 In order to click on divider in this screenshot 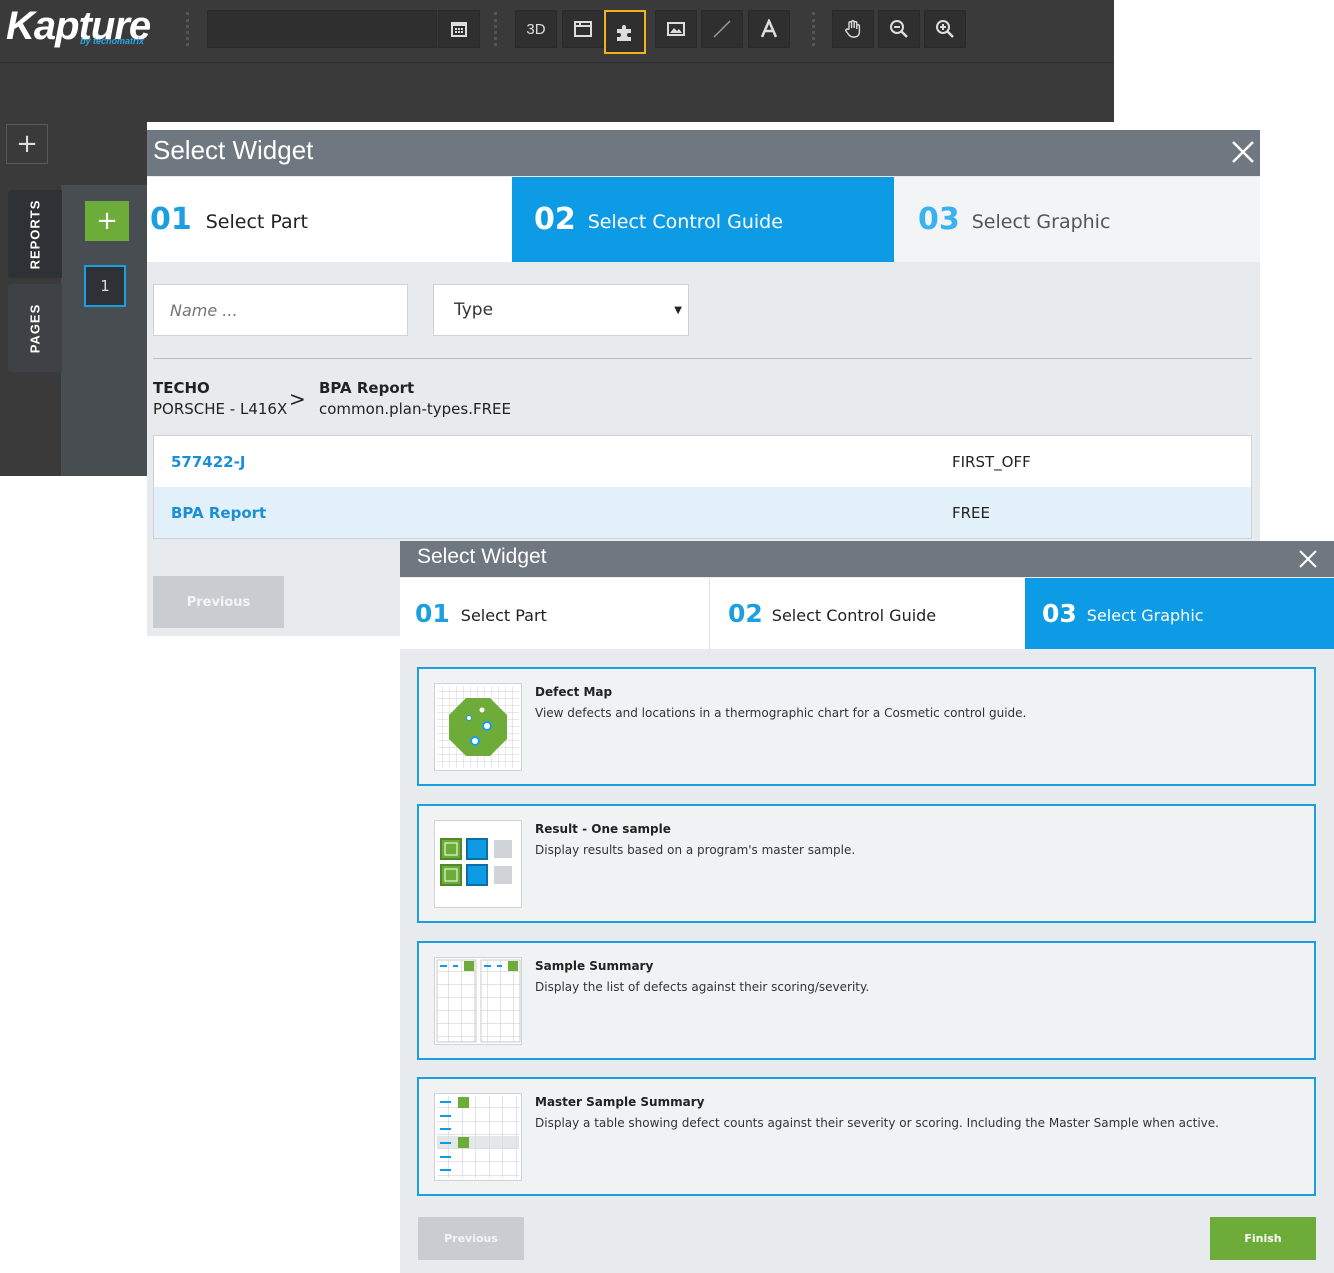, I will do `click(702, 358)`.